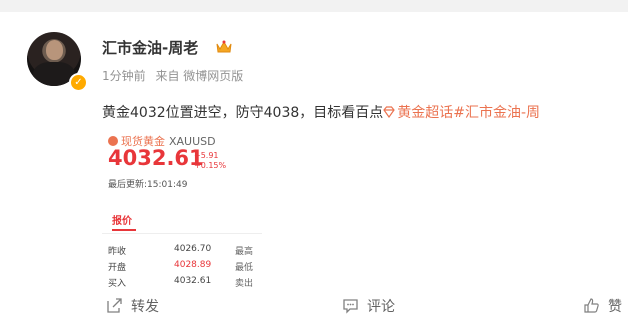  Describe the element at coordinates (117, 252) in the screenshot. I see `quote-row-label: 昨收` at that location.